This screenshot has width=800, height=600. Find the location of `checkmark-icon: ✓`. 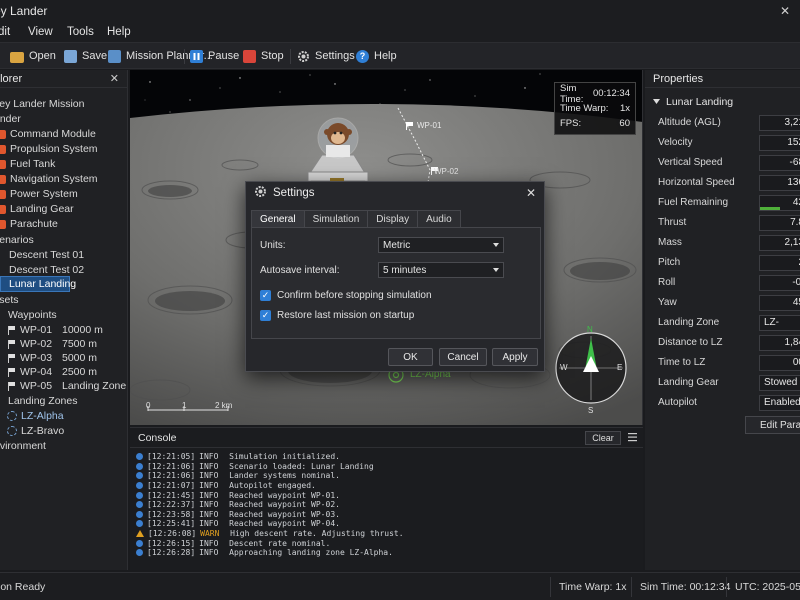

checkmark-icon: ✓ is located at coordinates (265, 295).